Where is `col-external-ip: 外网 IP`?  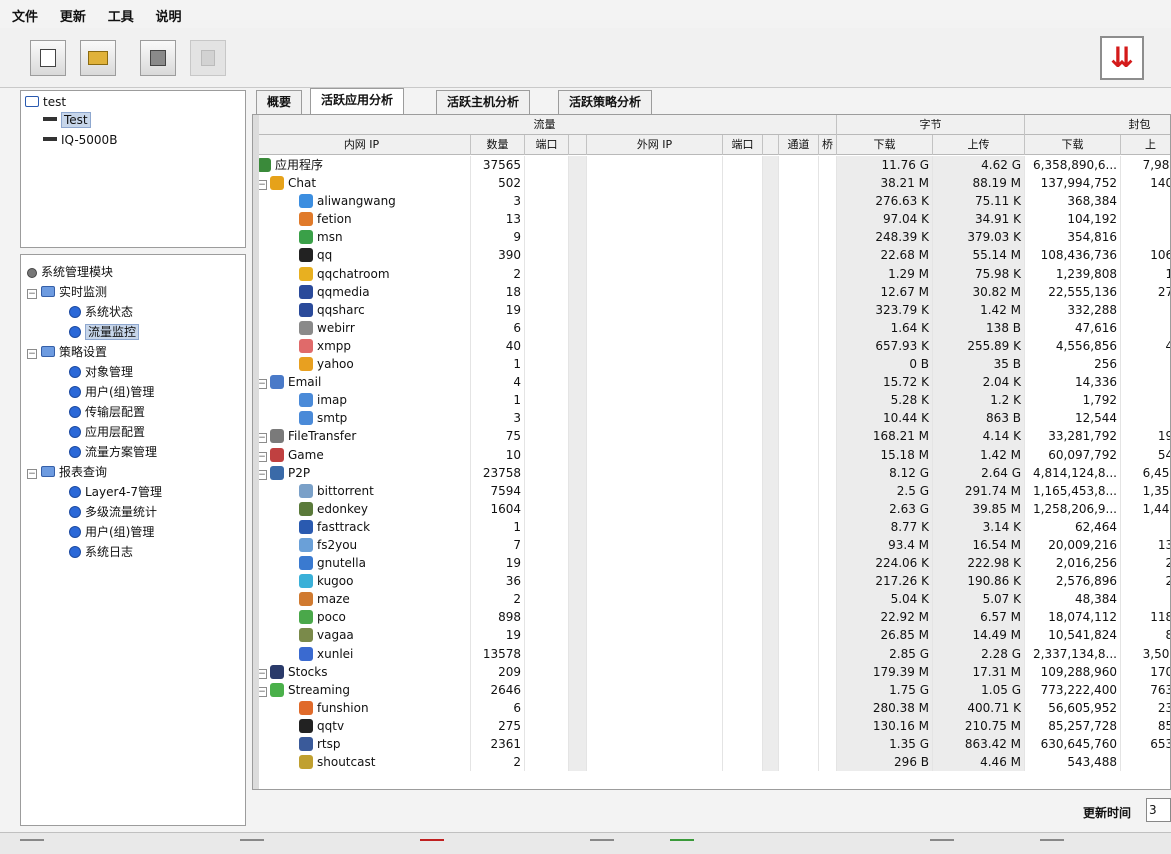 col-external-ip: 外网 IP is located at coordinates (655, 145).